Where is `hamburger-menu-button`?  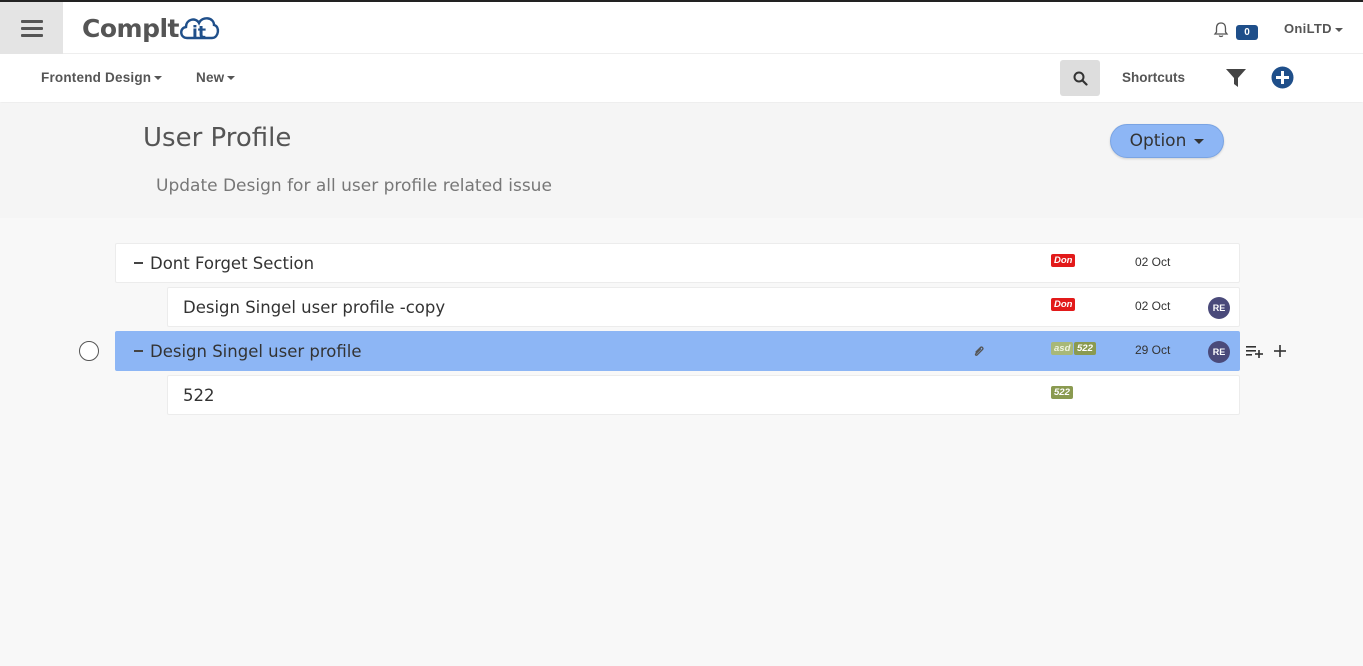
hamburger-menu-button is located at coordinates (31, 28).